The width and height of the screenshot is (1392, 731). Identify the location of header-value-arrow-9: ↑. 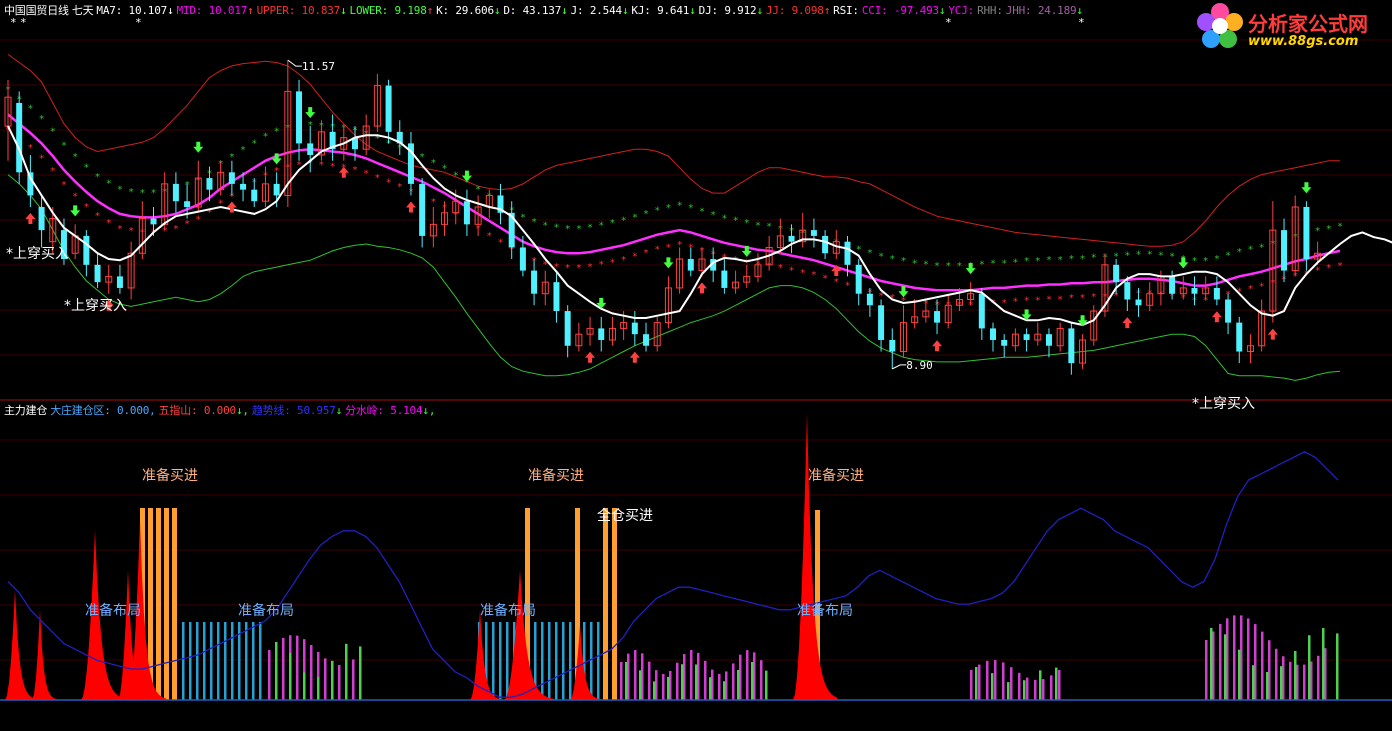
(827, 10).